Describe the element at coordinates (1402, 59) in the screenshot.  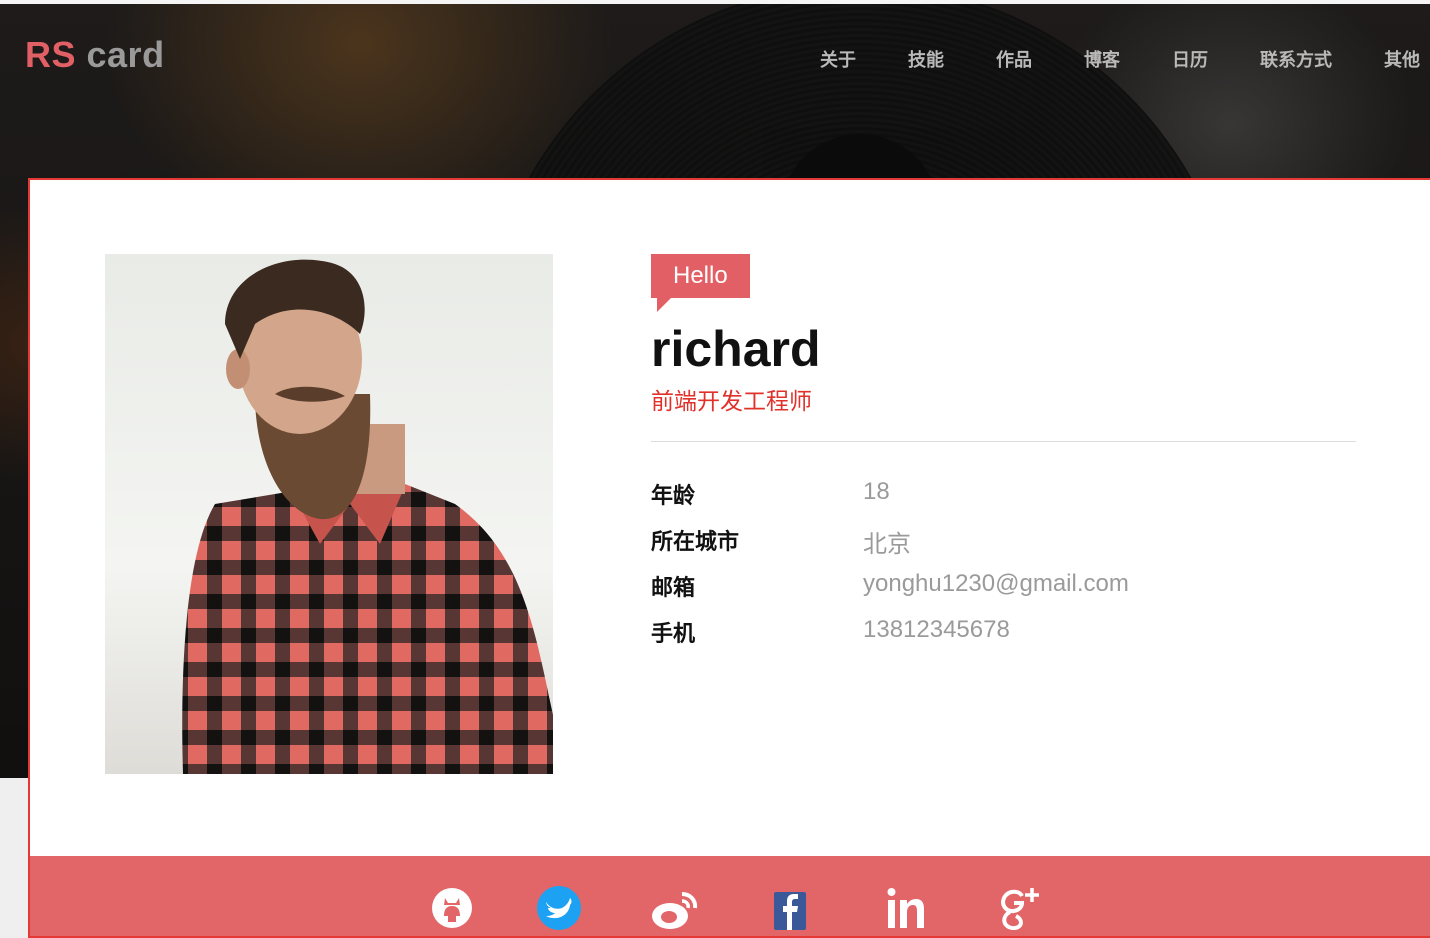
I see `nav-other: 其他` at that location.